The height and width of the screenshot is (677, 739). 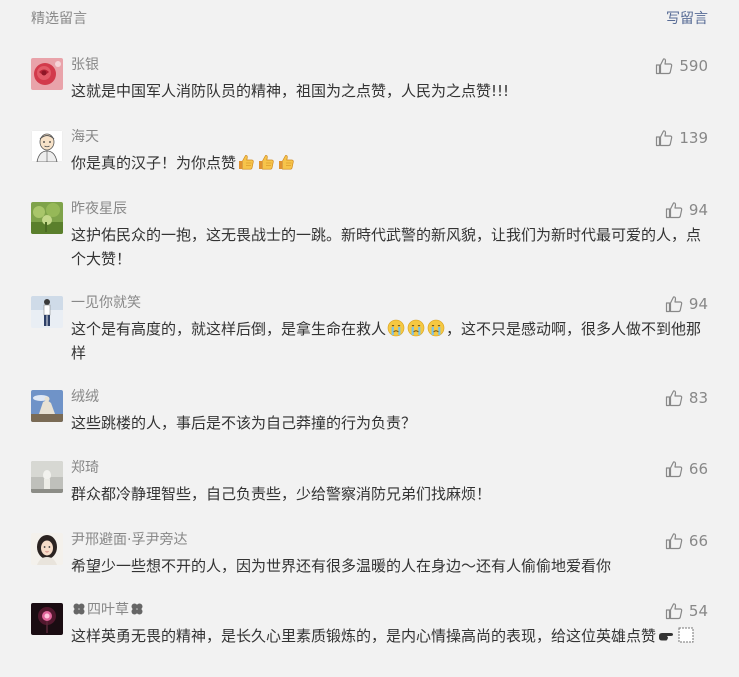 I want to click on like-button: 139, so click(x=681, y=138).